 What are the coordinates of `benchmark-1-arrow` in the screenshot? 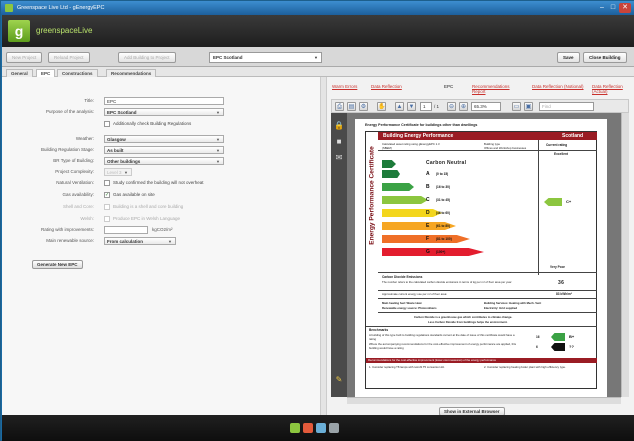 It's located at (558, 337).